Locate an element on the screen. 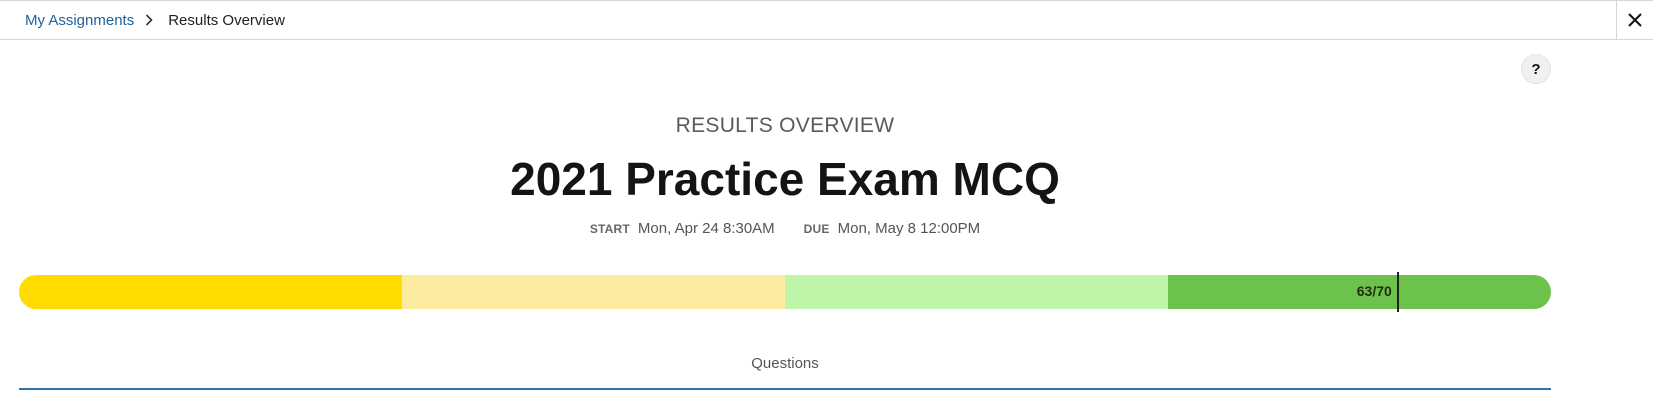 This screenshot has height=412, width=1653. due-date: Mon, May 8 12:00PM is located at coordinates (909, 228).